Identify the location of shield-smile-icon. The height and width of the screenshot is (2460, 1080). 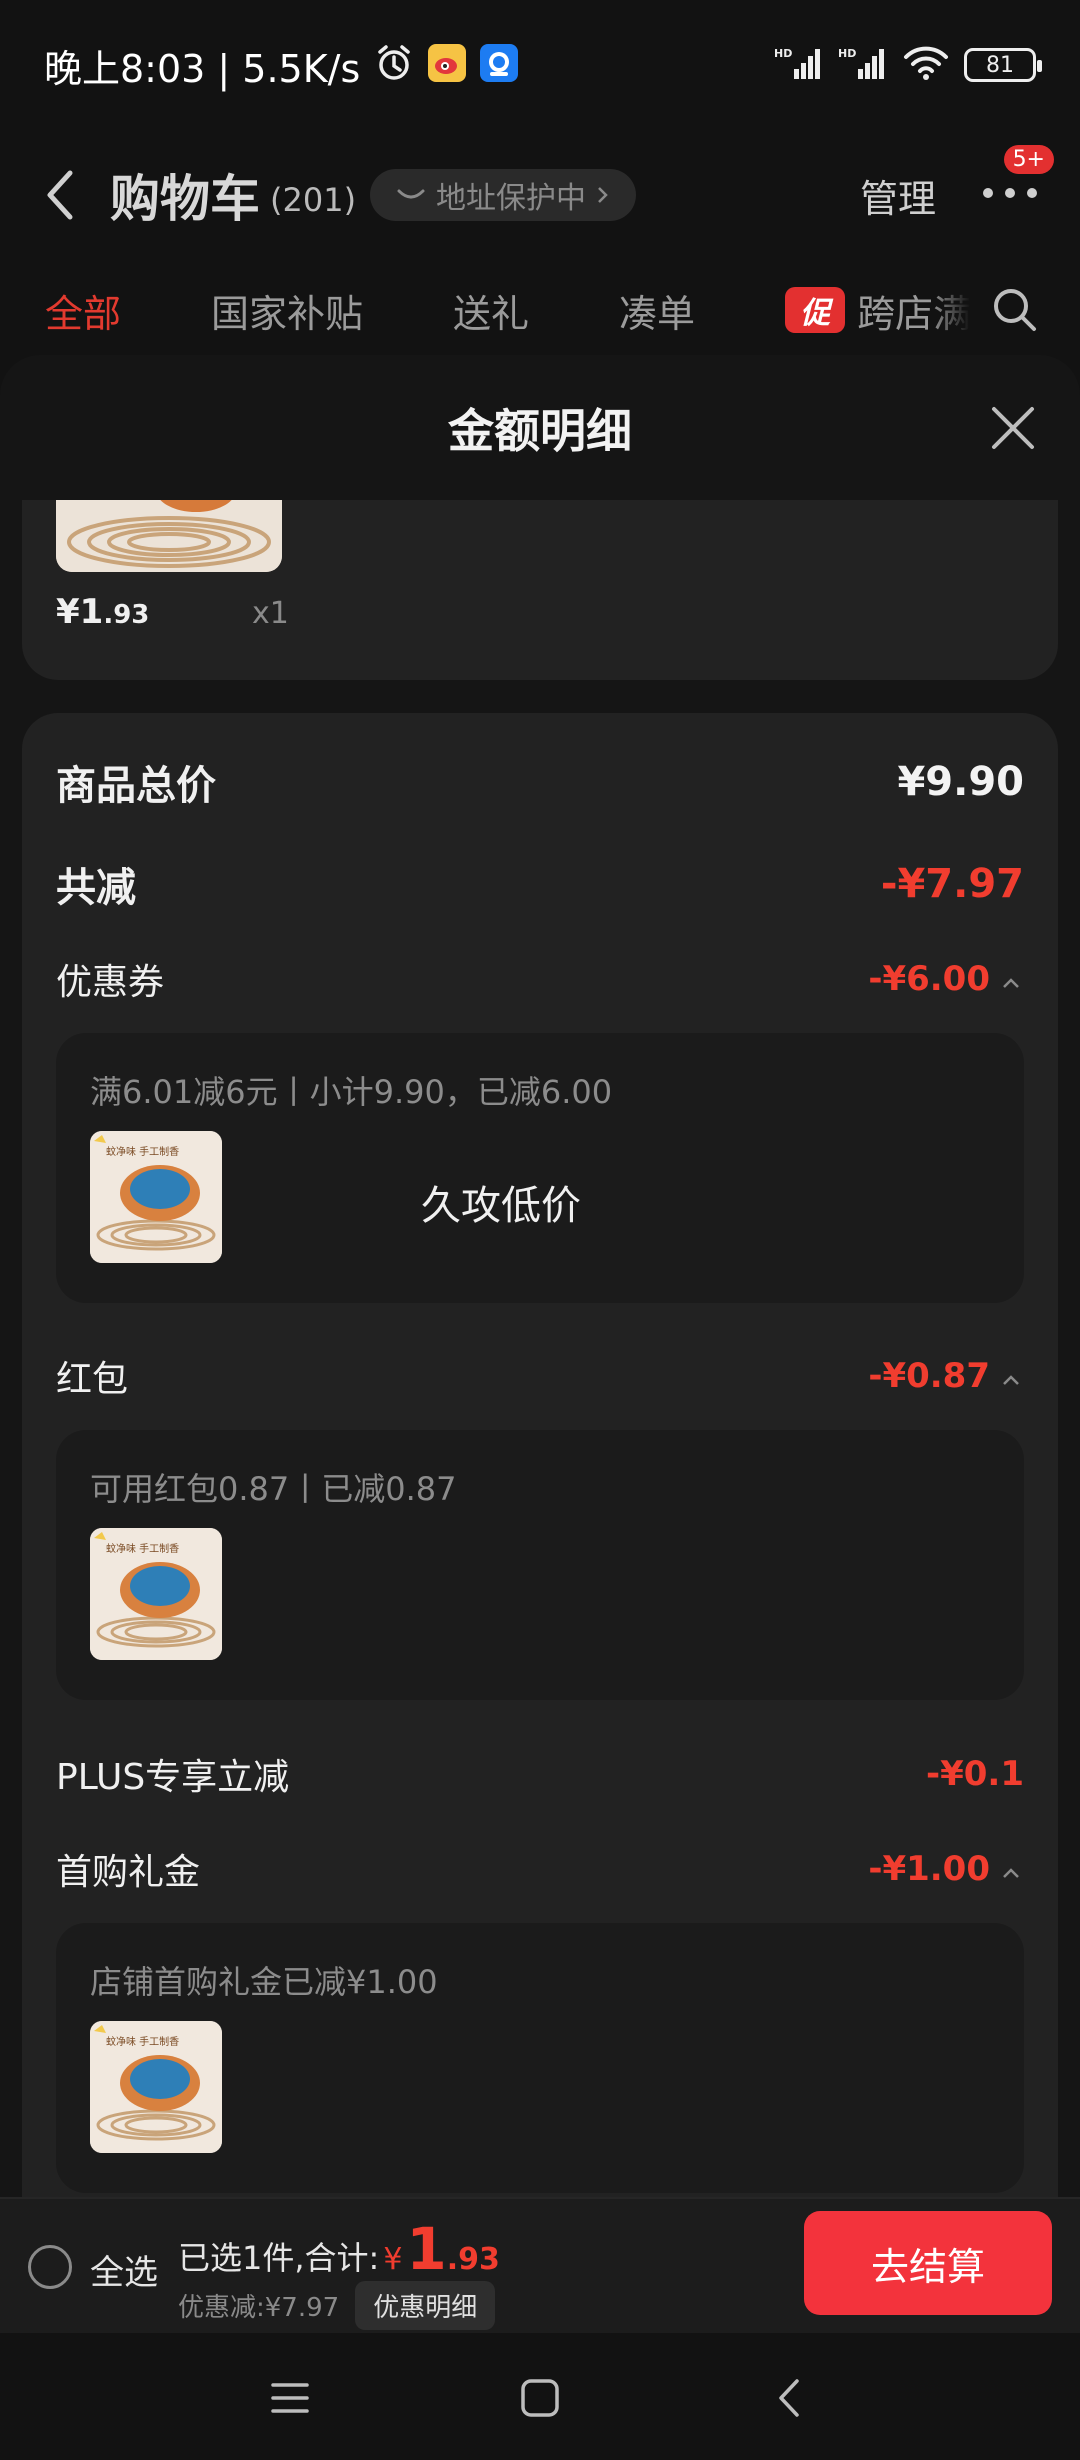
(411, 195).